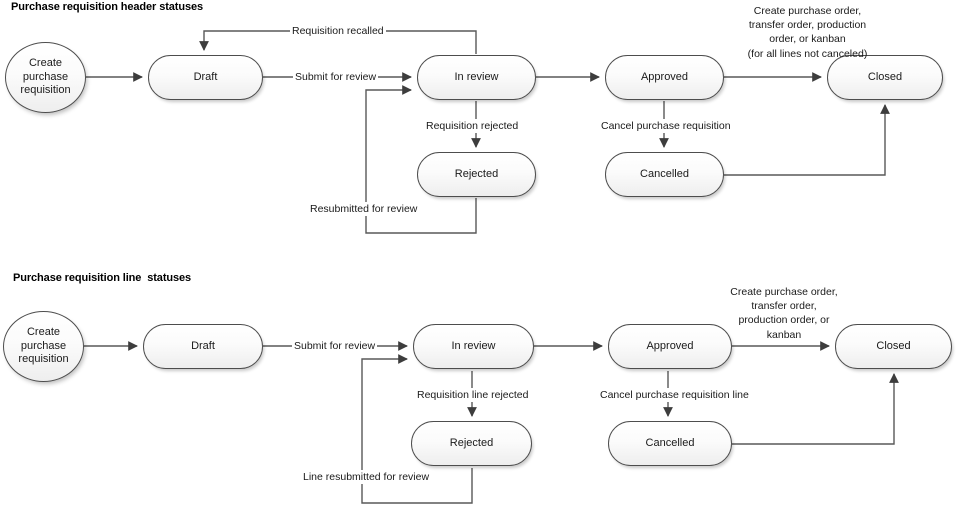  What do you see at coordinates (366, 477) in the screenshot?
I see `edge-label-line-resubmitted-for-review: Line resubmitted for review` at bounding box center [366, 477].